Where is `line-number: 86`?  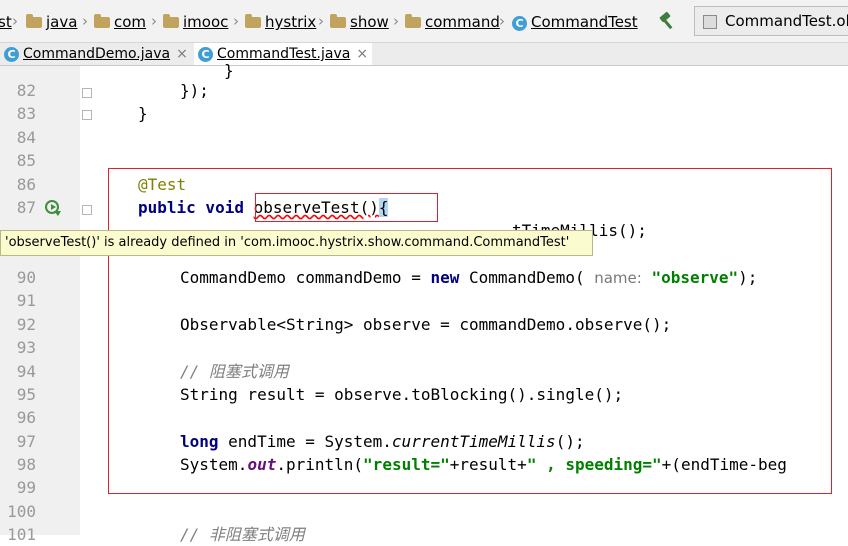 line-number: 86 is located at coordinates (26, 184).